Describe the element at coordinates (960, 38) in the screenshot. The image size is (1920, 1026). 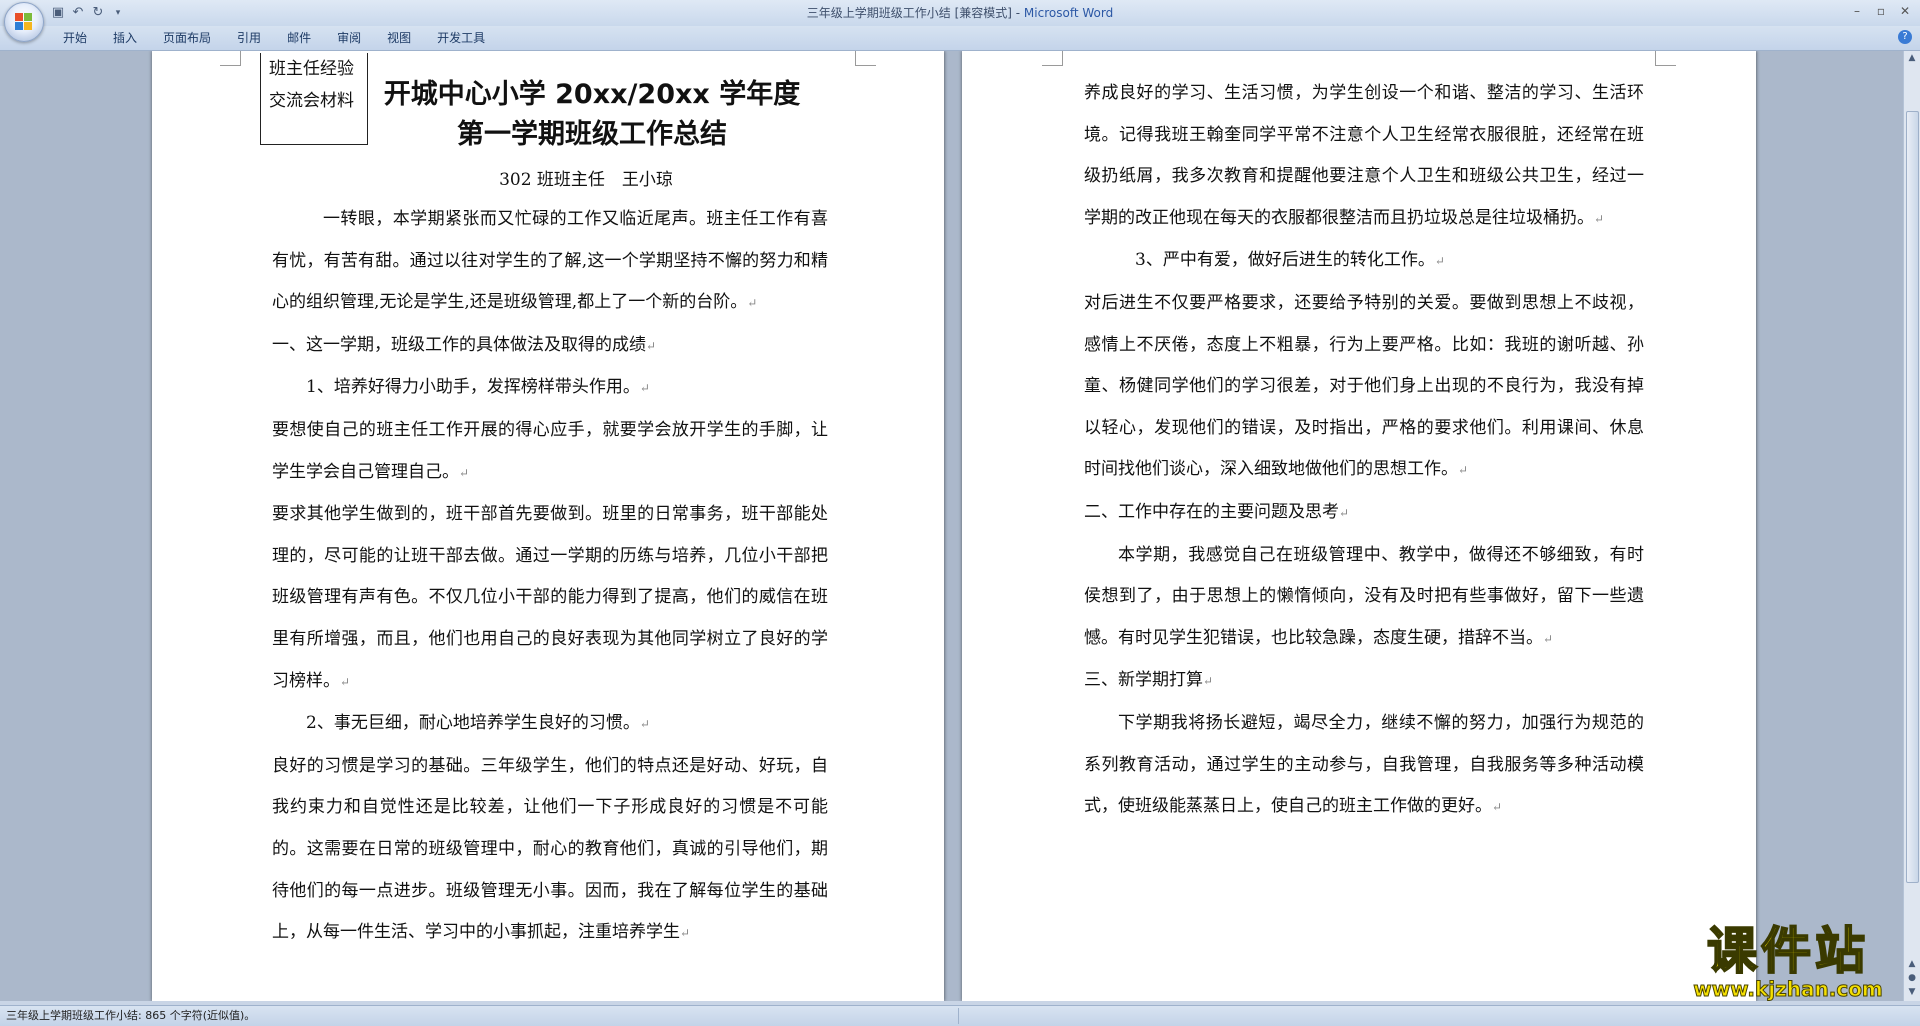
I see `ribbon-tabs-bar: 开始 插入 页面布局 引用 邮件 审阅 视图 开发工具 ?` at that location.